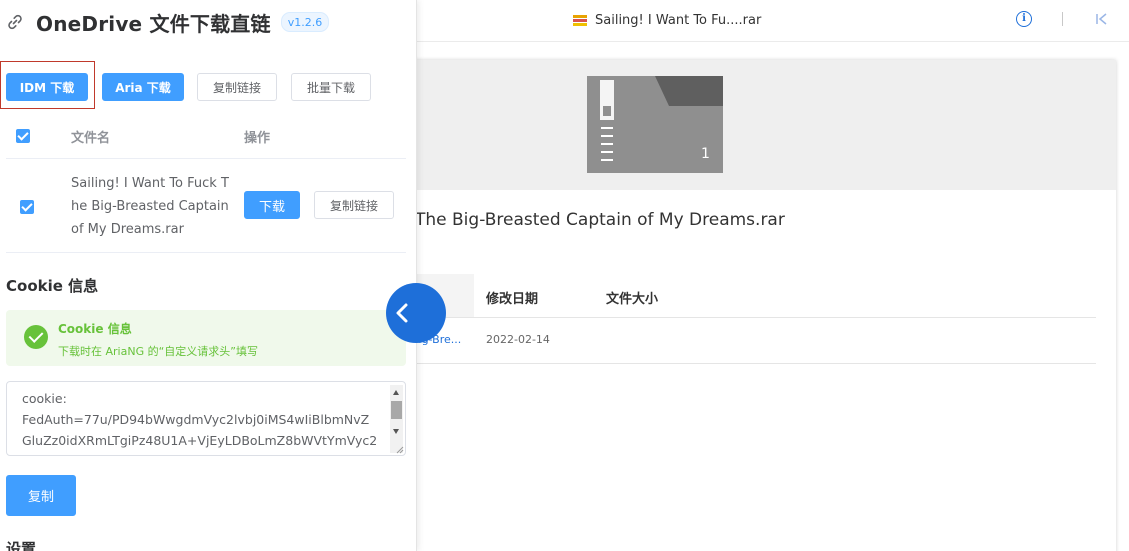 The width and height of the screenshot is (1129, 551). Describe the element at coordinates (400, 450) in the screenshot. I see `resize-grip-icon` at that location.